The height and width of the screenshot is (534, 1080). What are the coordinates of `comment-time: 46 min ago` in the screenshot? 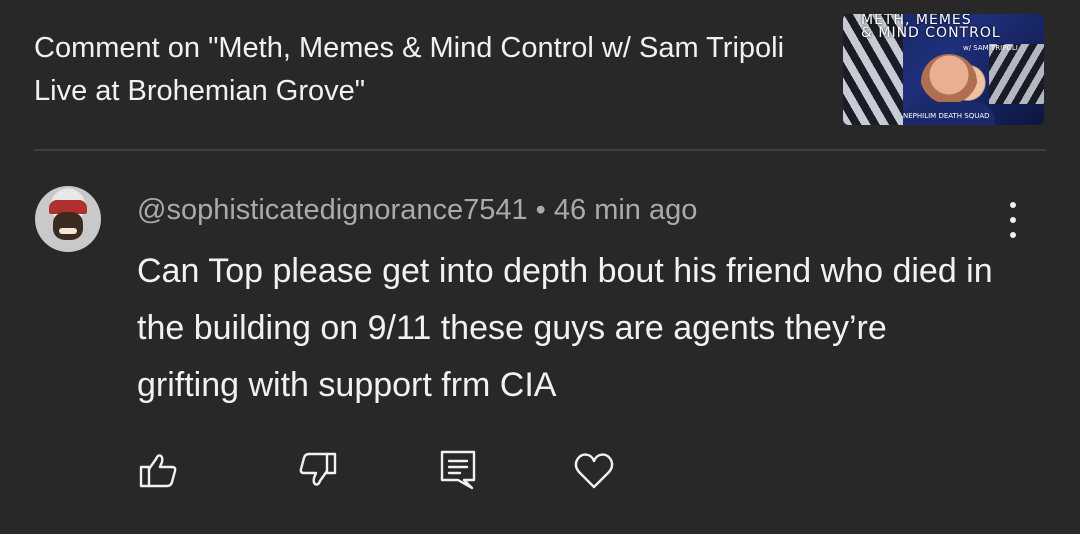 It's located at (625, 210).